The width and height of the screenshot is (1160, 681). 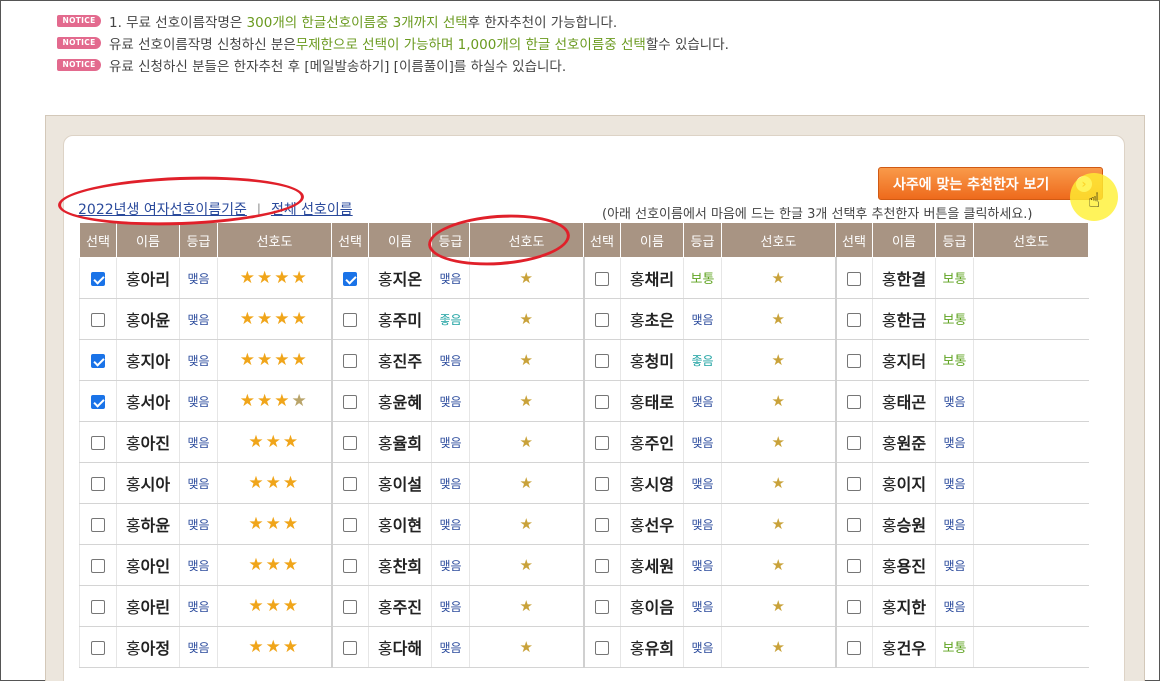 I want to click on name-cell: 홍태로, so click(x=652, y=401).